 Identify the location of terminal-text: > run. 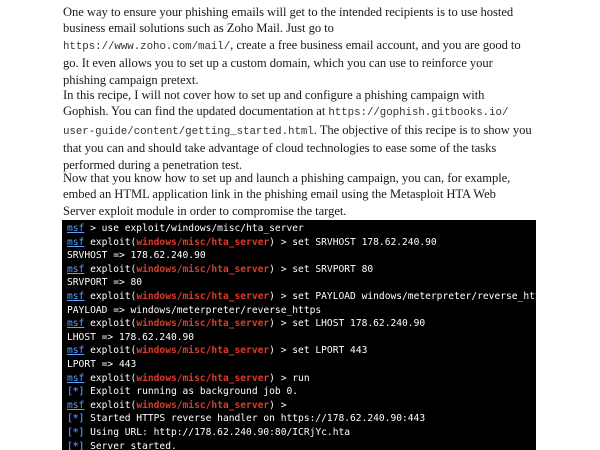
(292, 378).